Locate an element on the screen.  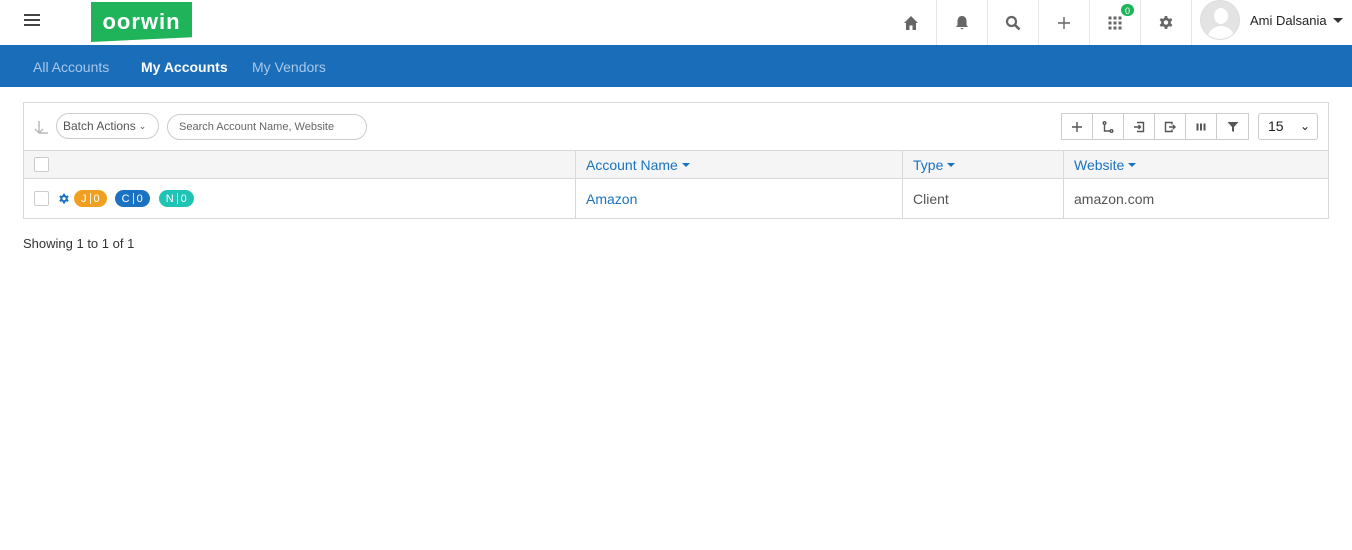
user-menu: Ami Dalsania is located at coordinates (1271, 20).